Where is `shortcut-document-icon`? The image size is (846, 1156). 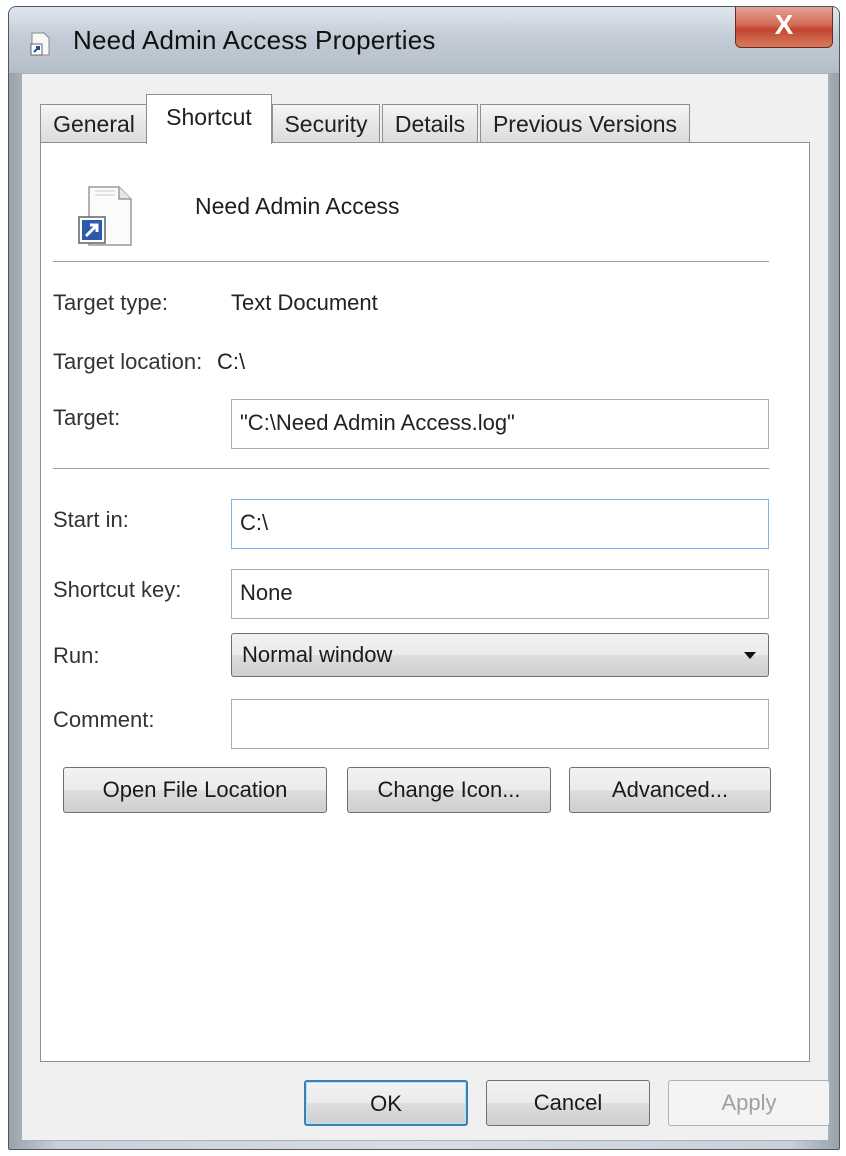
shortcut-document-icon is located at coordinates (105, 216).